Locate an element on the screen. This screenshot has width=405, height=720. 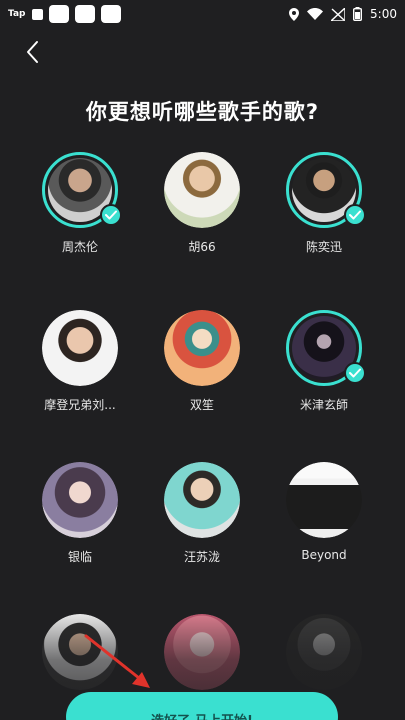
start-button-label: 选好了,马上开始! is located at coordinates (202, 715).